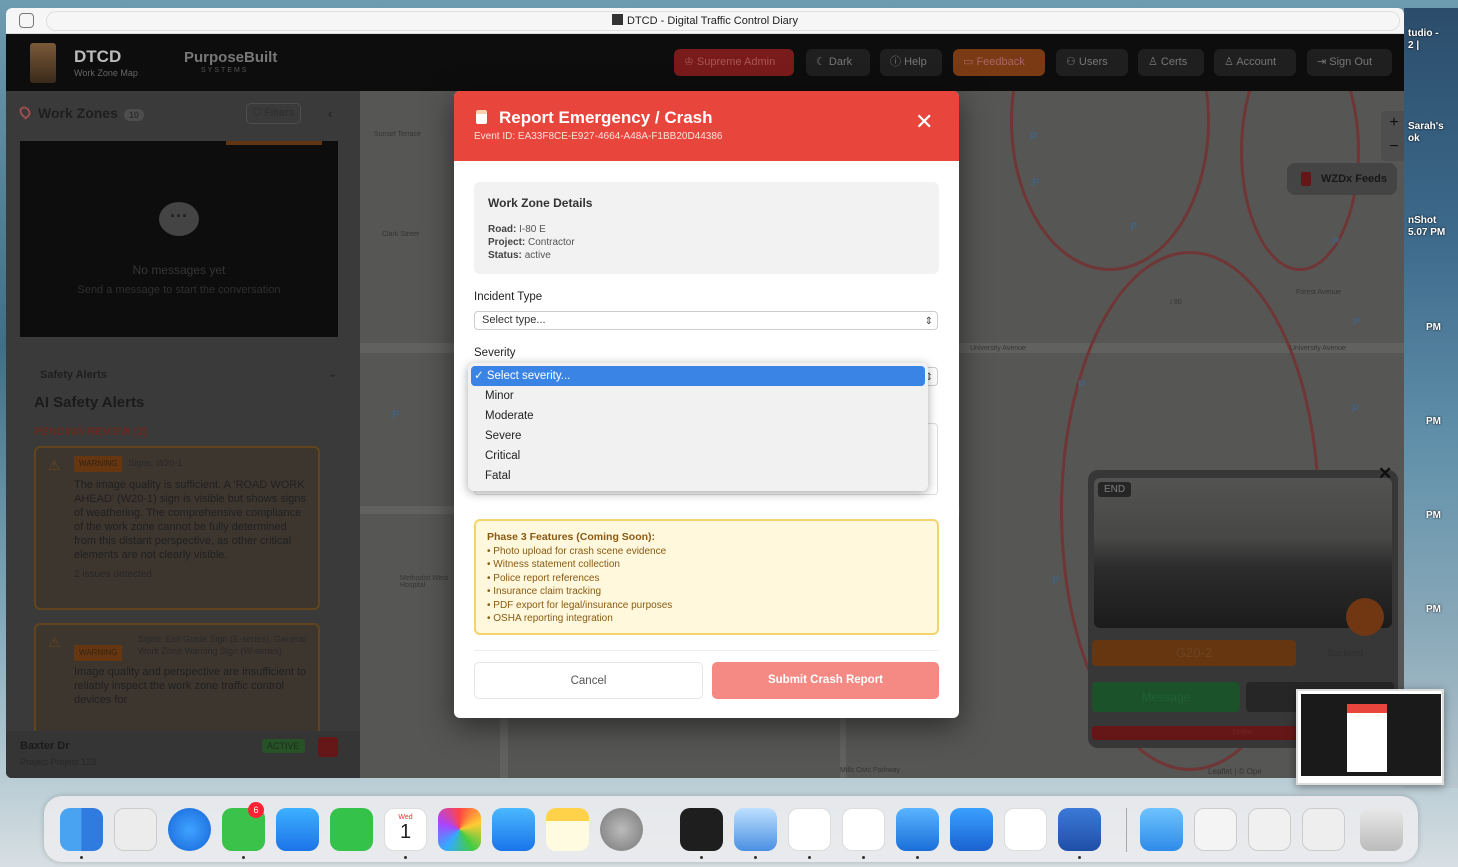 This screenshot has width=1458, height=867. What do you see at coordinates (911, 62) in the screenshot?
I see `help-button: ⓘ Help` at bounding box center [911, 62].